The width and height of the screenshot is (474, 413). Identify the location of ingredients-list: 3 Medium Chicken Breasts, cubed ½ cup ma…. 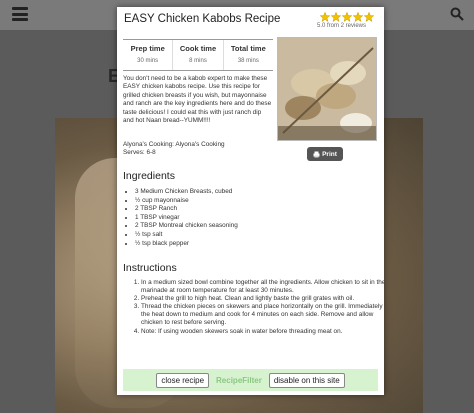
(229, 218).